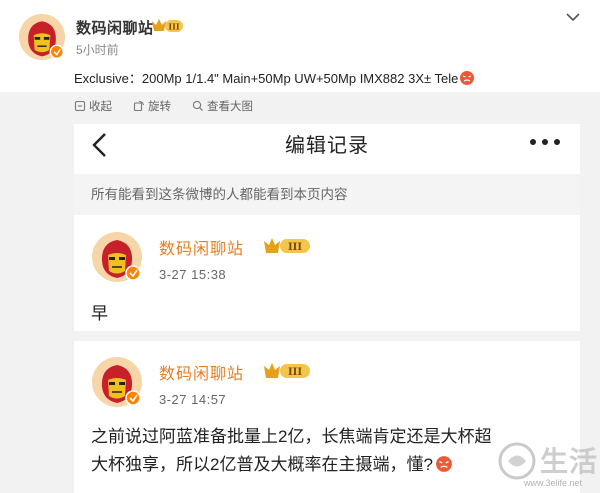 This screenshot has height=493, width=600. I want to click on rotate-icon, so click(139, 106).